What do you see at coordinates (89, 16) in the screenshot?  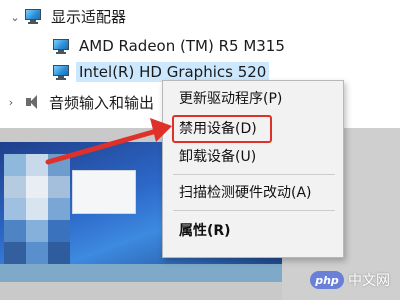 I see `tree-category-label: 显示适配器` at bounding box center [89, 16].